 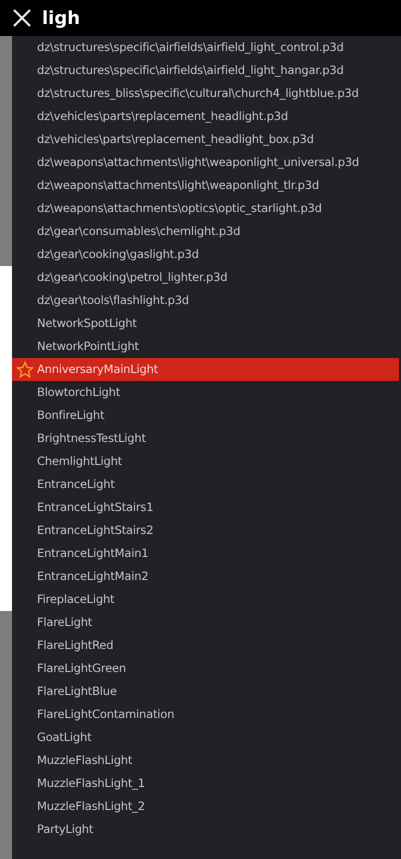 What do you see at coordinates (205, 346) in the screenshot?
I see `result-item: NetworkPointLight` at bounding box center [205, 346].